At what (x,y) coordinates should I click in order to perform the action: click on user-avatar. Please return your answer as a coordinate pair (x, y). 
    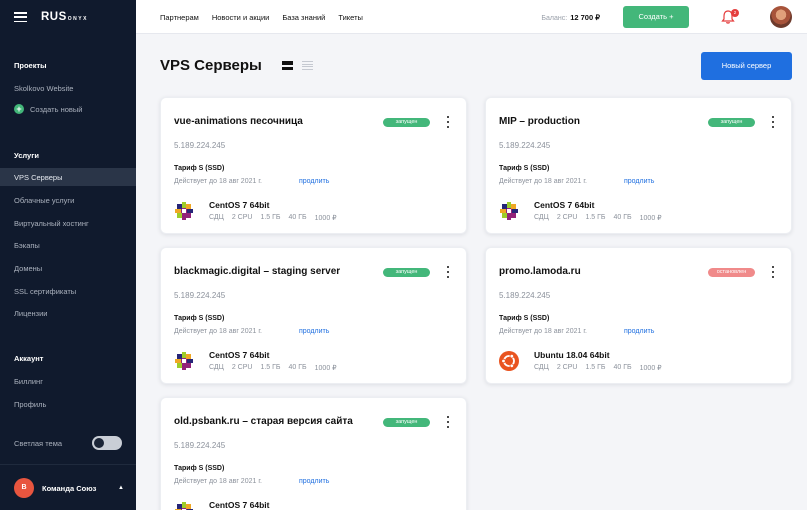
    Looking at the image, I should click on (781, 17).